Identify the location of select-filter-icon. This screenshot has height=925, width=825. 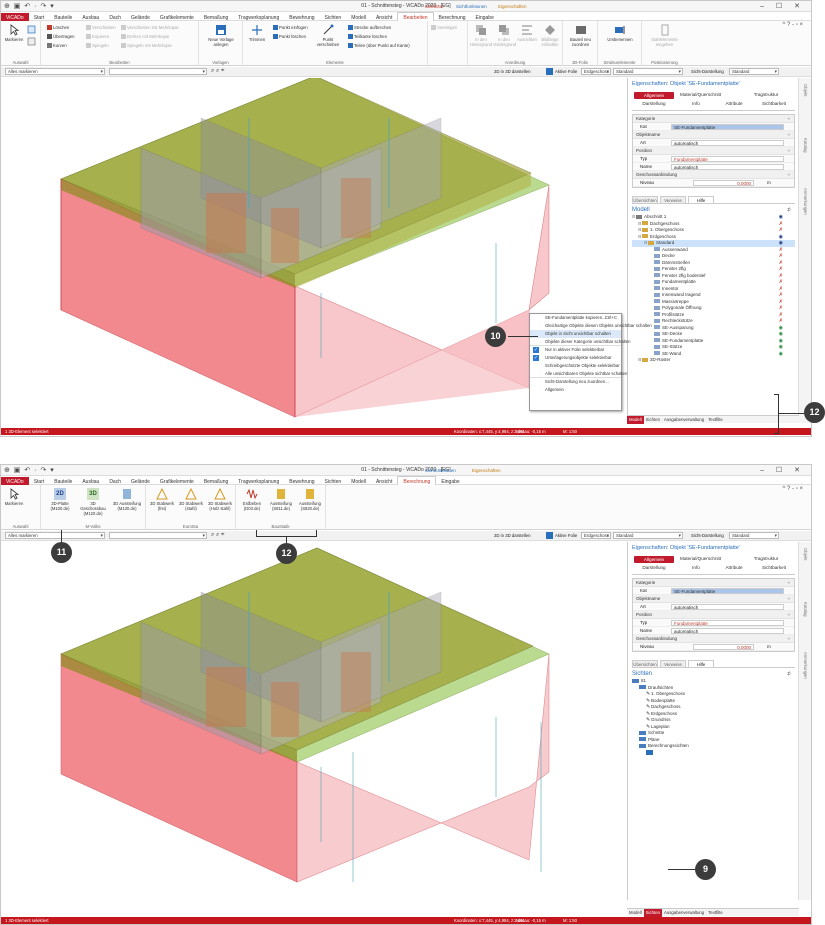
(31, 41).